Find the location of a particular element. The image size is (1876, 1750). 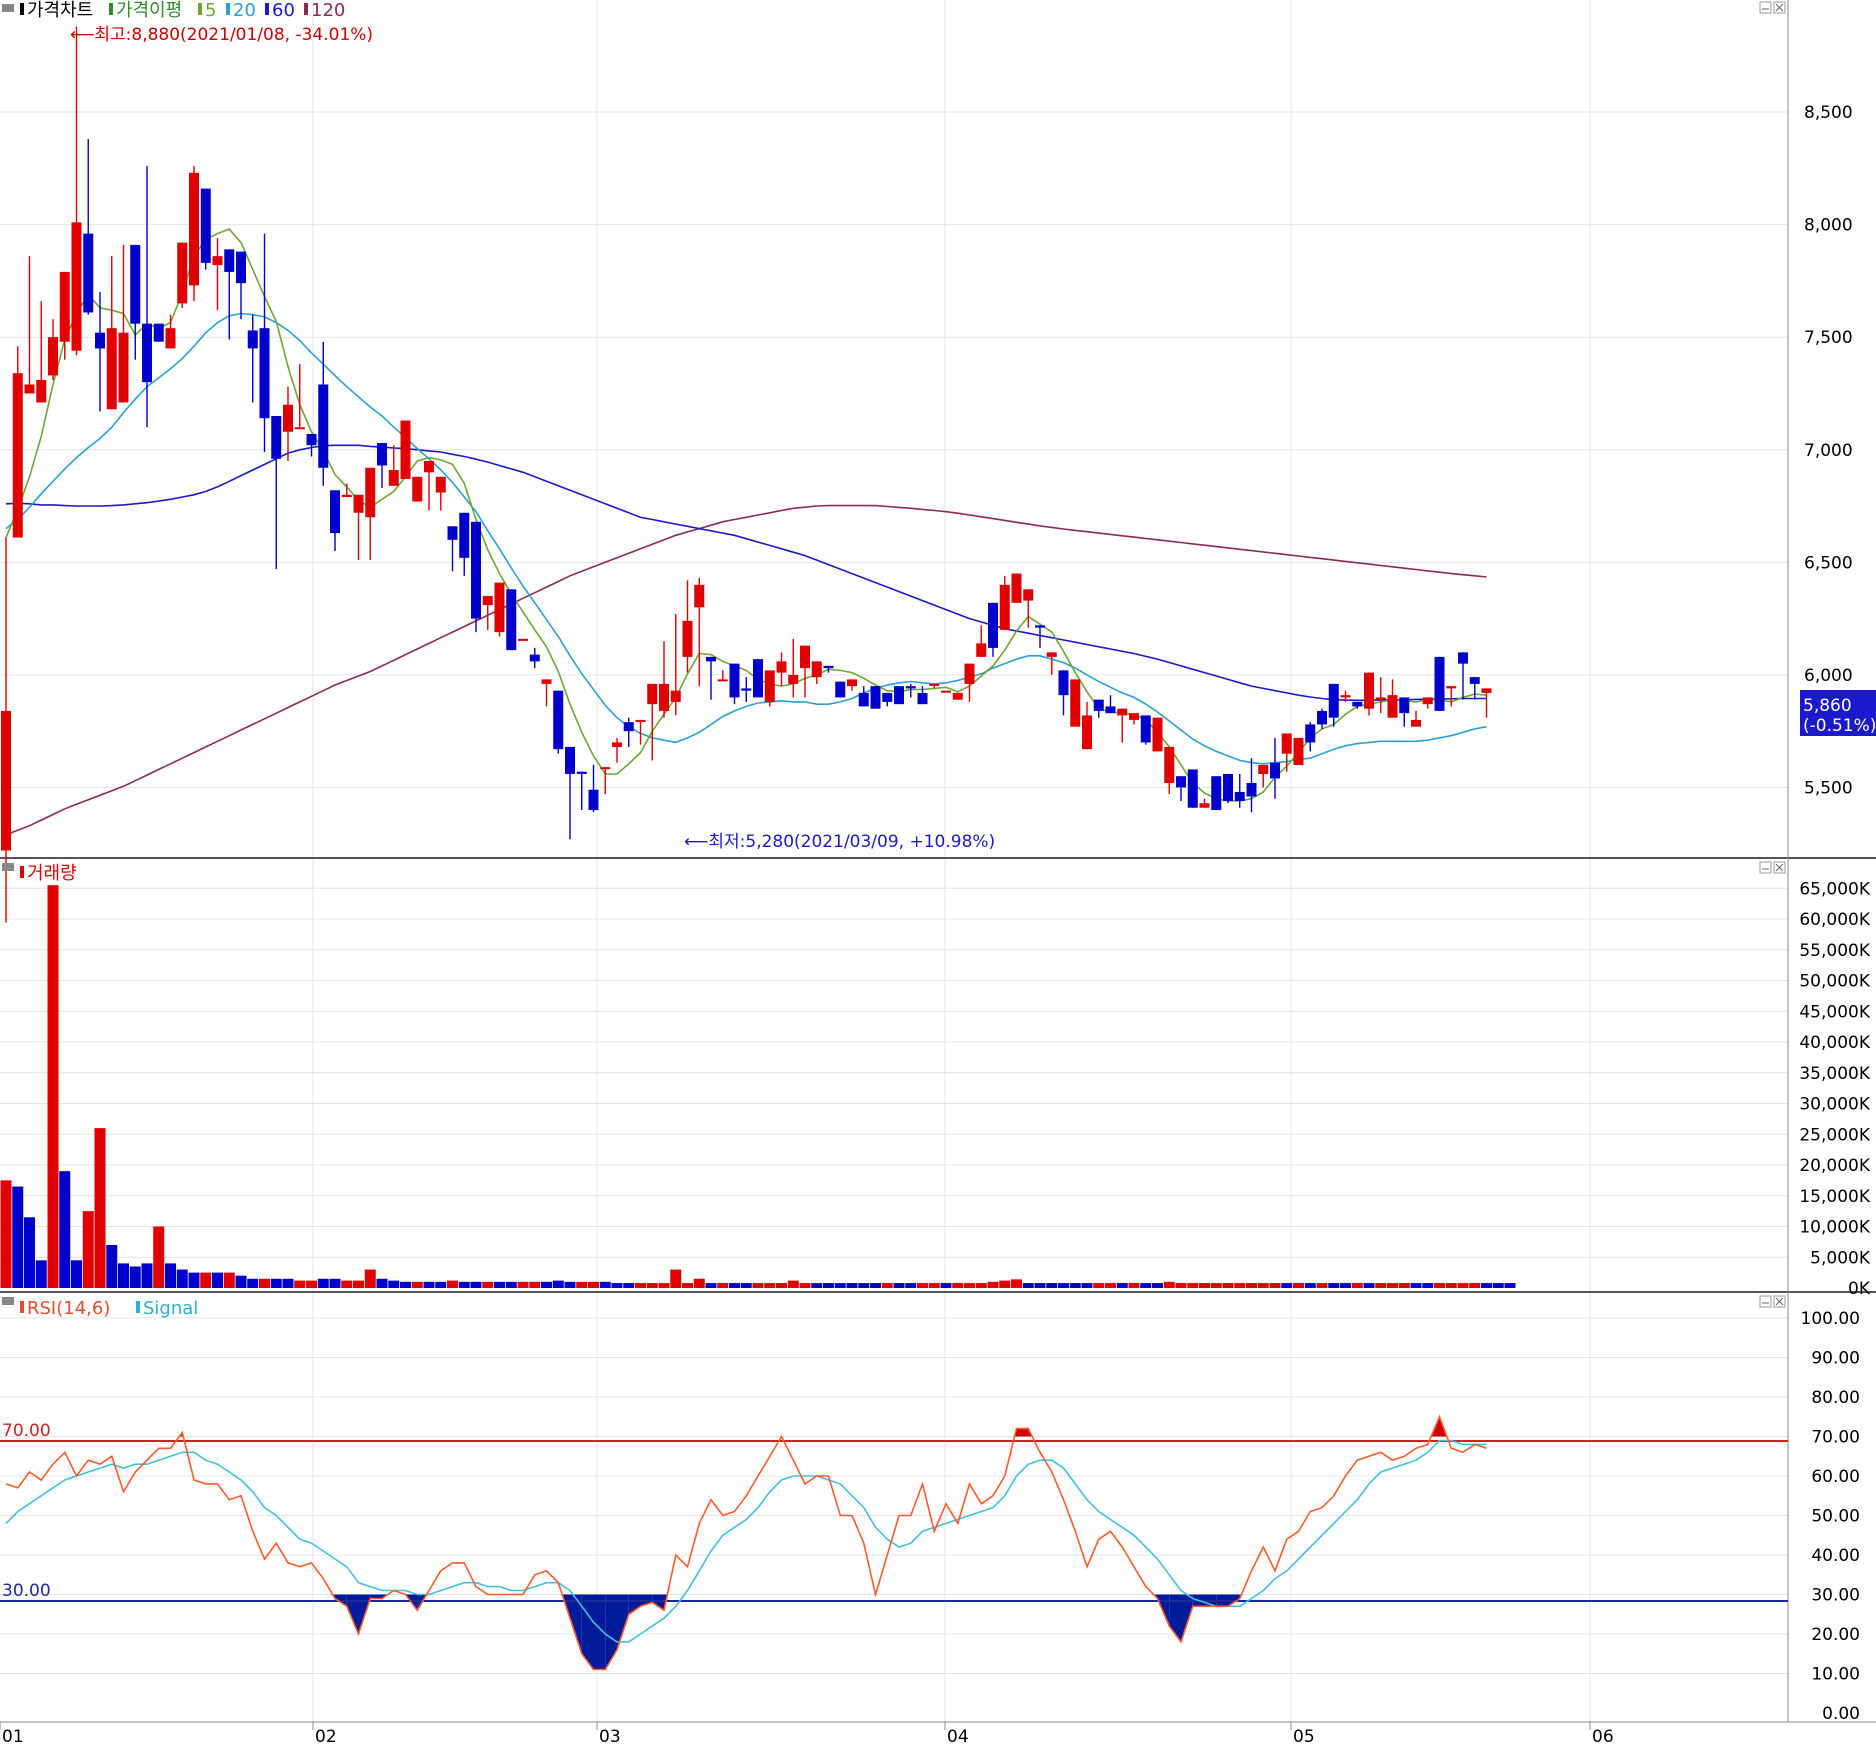

volume-tick-label: 65,000K is located at coordinates (1834, 889).